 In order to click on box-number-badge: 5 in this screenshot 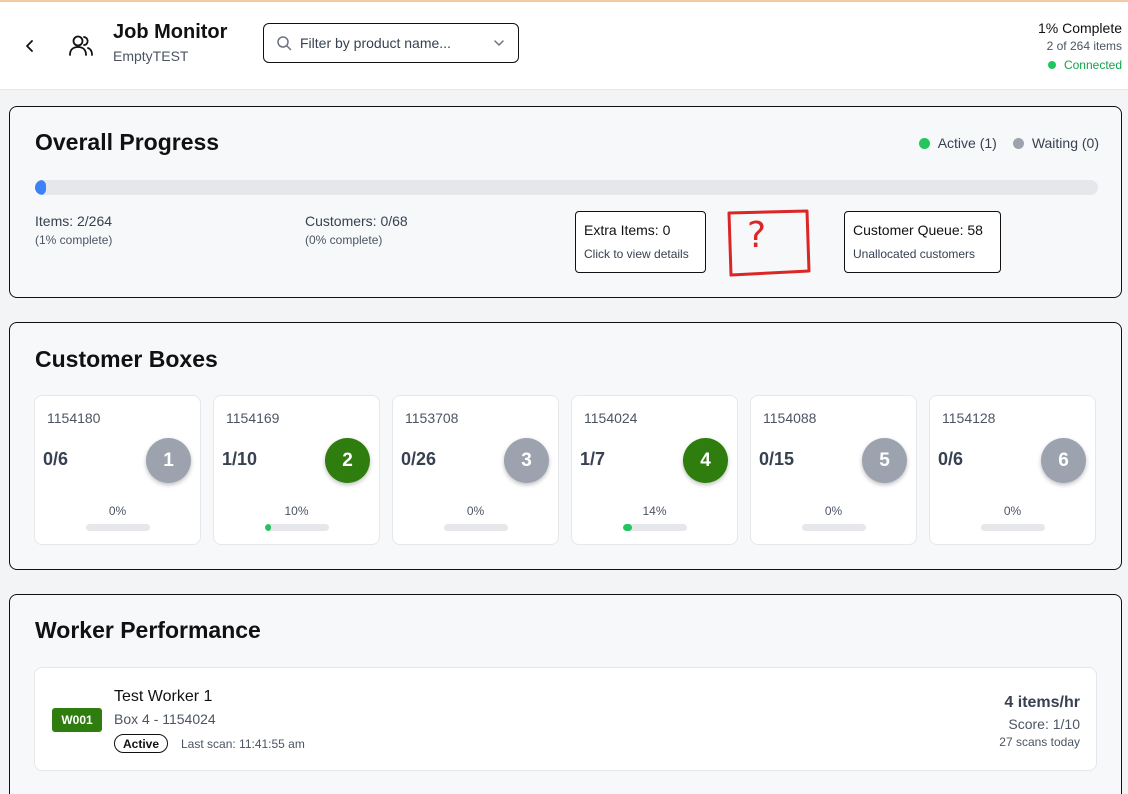, I will do `click(884, 460)`.